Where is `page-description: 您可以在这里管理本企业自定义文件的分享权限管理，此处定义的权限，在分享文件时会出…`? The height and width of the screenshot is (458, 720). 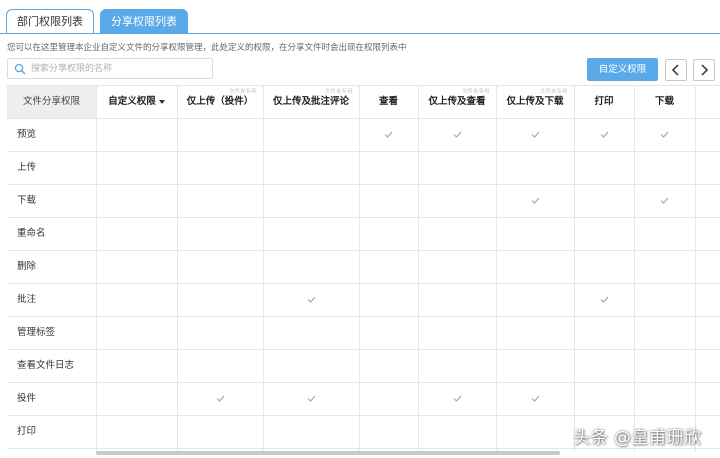 page-description: 您可以在这里管理本企业自定义文件的分享权限管理，此处定义的权限，在分享文件时会出… is located at coordinates (207, 48).